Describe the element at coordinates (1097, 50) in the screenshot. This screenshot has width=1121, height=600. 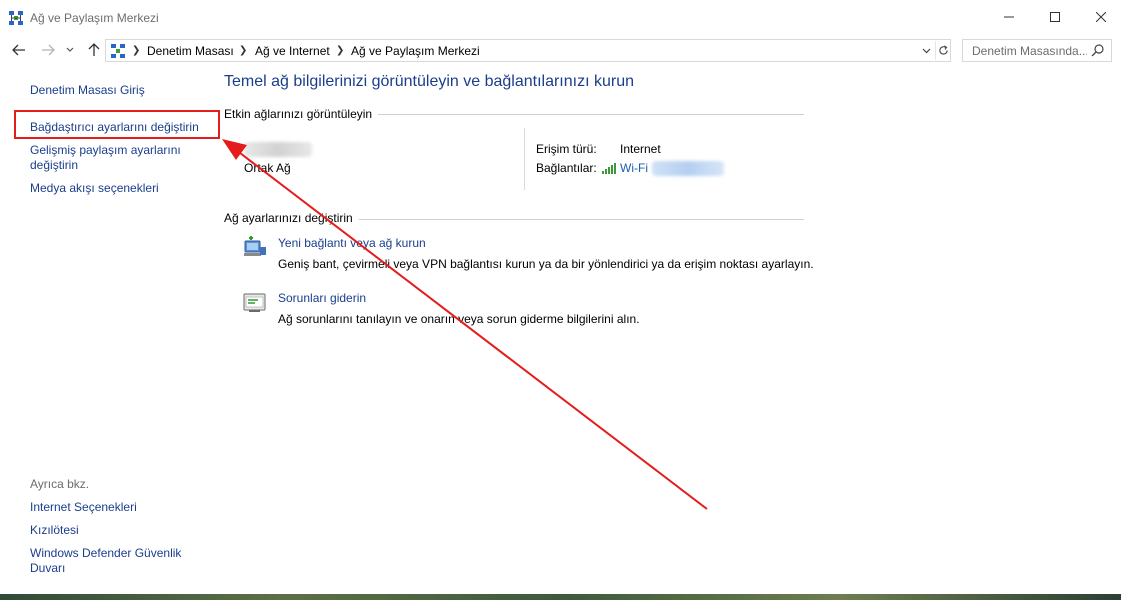
I see `search-icon` at that location.